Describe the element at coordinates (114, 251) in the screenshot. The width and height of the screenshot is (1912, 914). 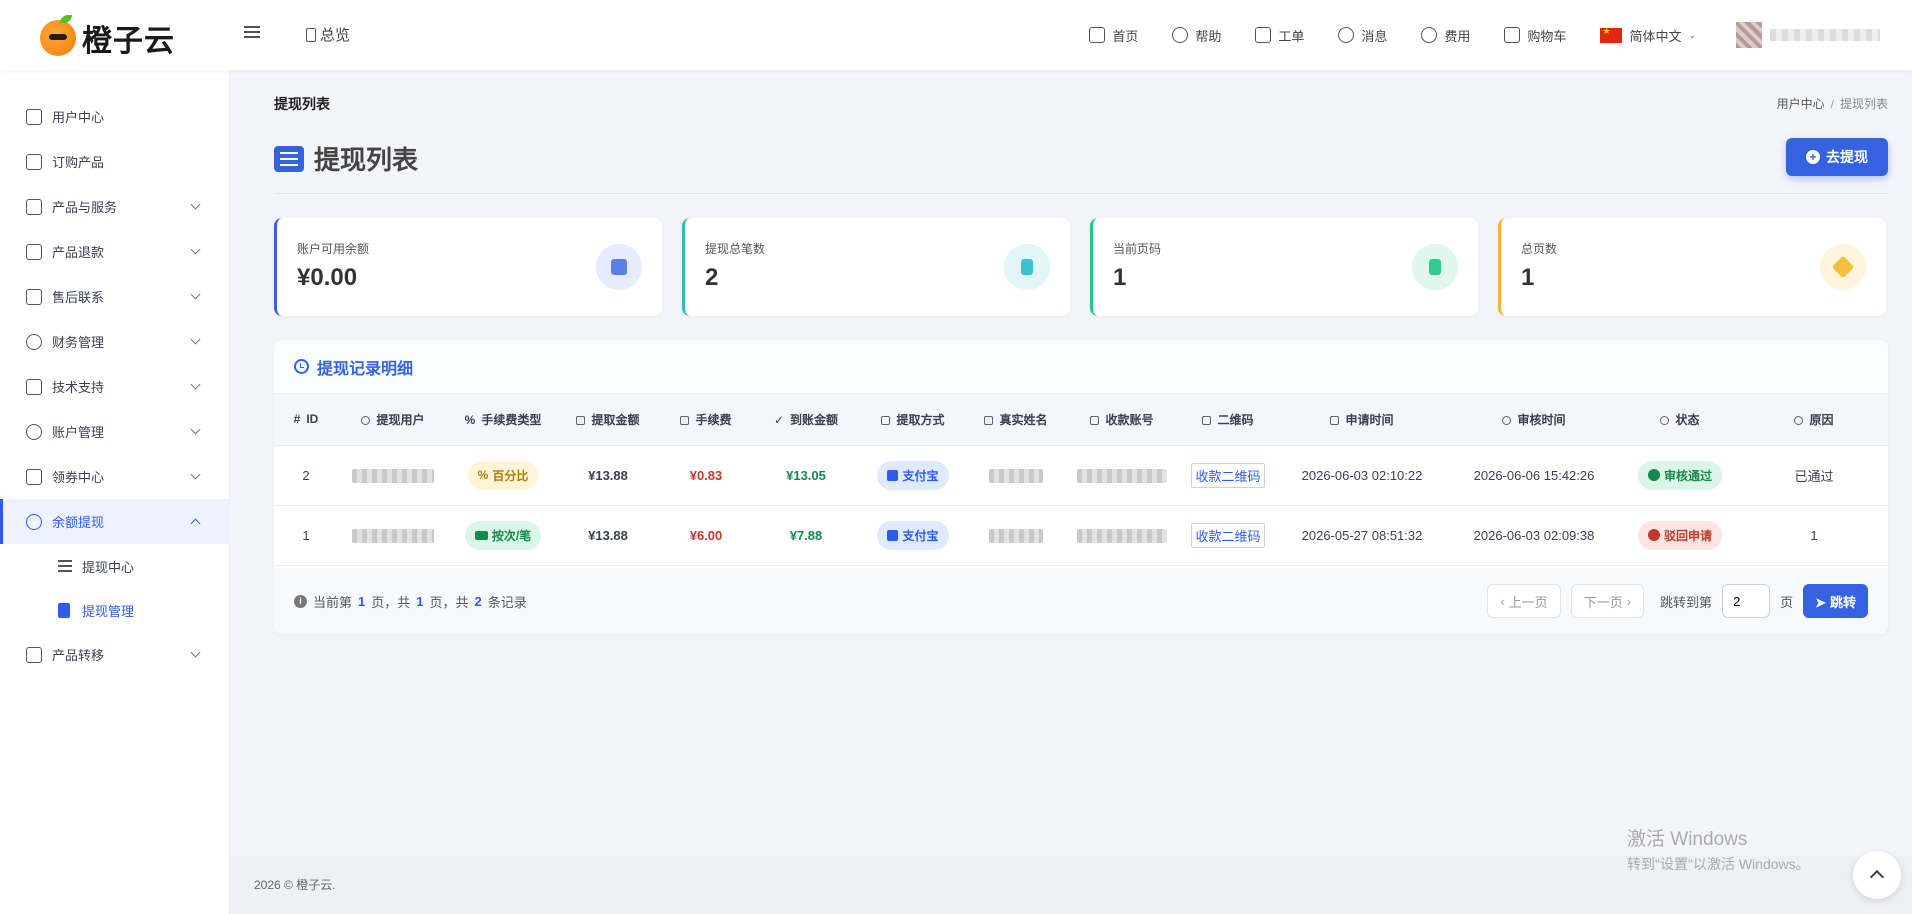
I see `sidebar-item-refund: 产品退款` at that location.